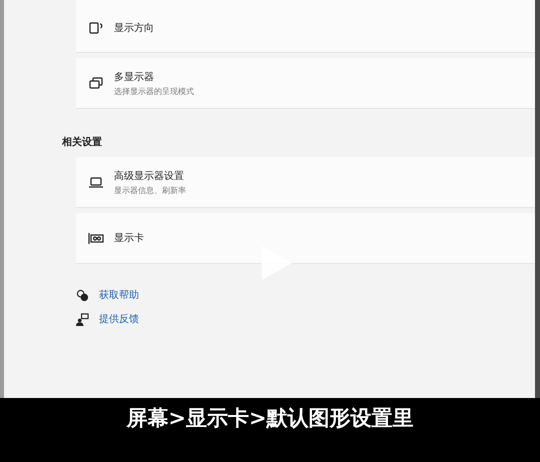 This screenshot has height=462, width=540. I want to click on card-subtitle: 选择显示器的呈现模式, so click(154, 91).